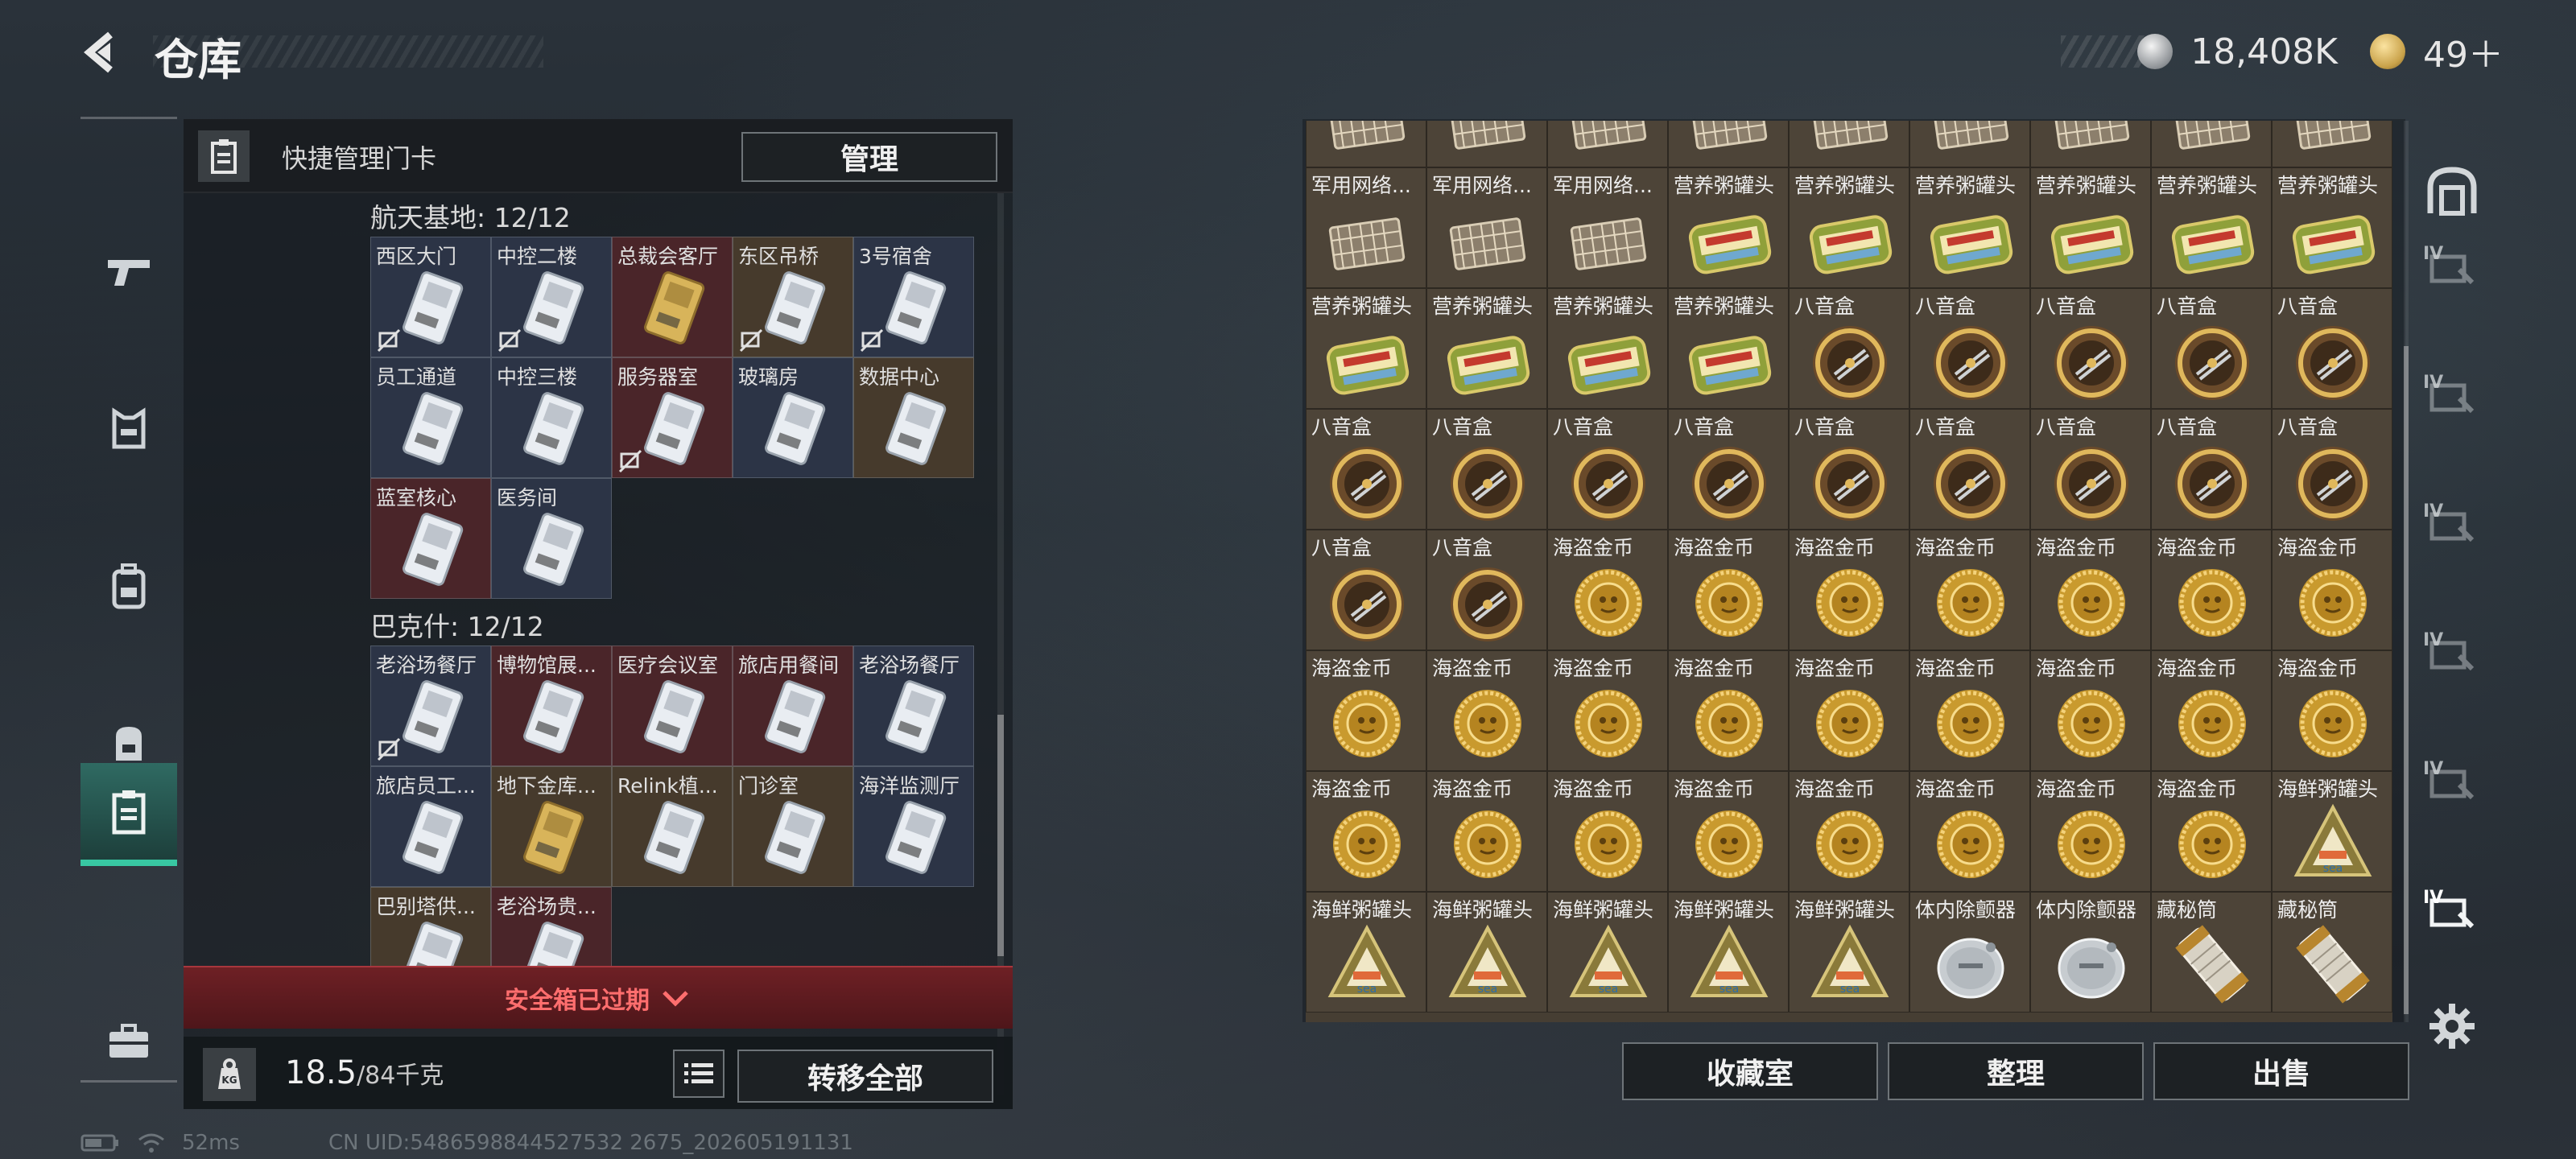 The image size is (2576, 1159). Describe the element at coordinates (128, 272) in the screenshot. I see `nav-weapons` at that location.